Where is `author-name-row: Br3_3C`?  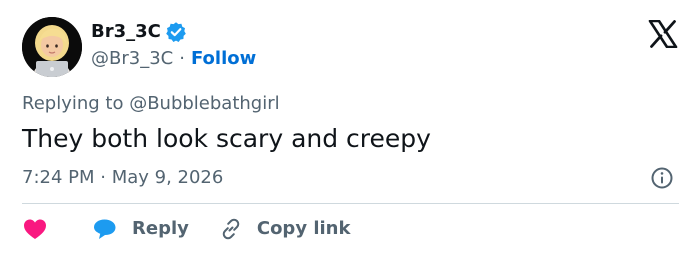
author-name-row: Br3_3C is located at coordinates (139, 32).